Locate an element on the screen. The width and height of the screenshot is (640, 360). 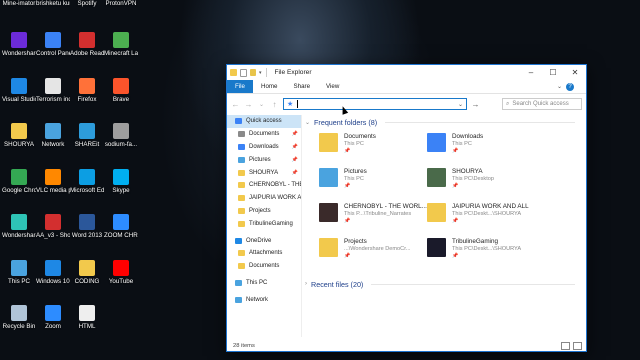
desktop-shortcut-label: Skype is located at coordinates (121, 190).